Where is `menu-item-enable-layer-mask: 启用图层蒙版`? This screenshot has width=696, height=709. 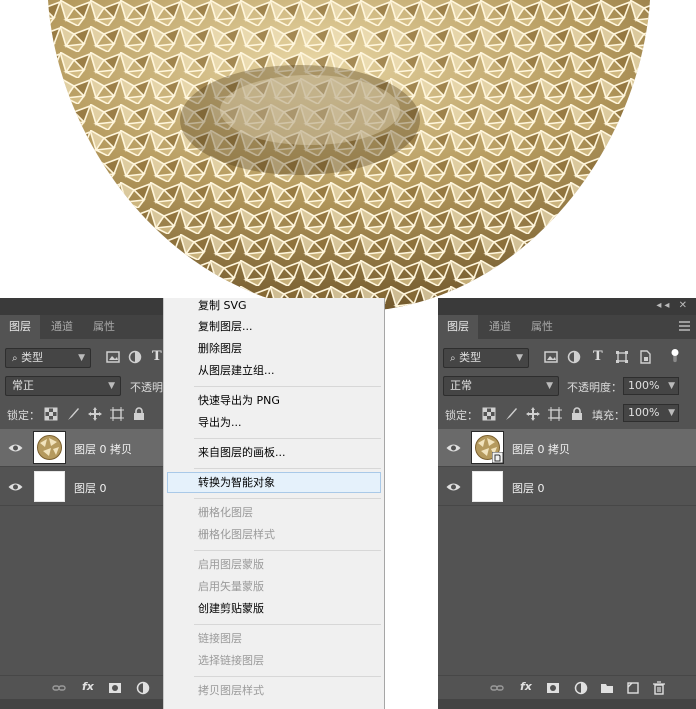 menu-item-enable-layer-mask: 启用图层蒙版 is located at coordinates (231, 565).